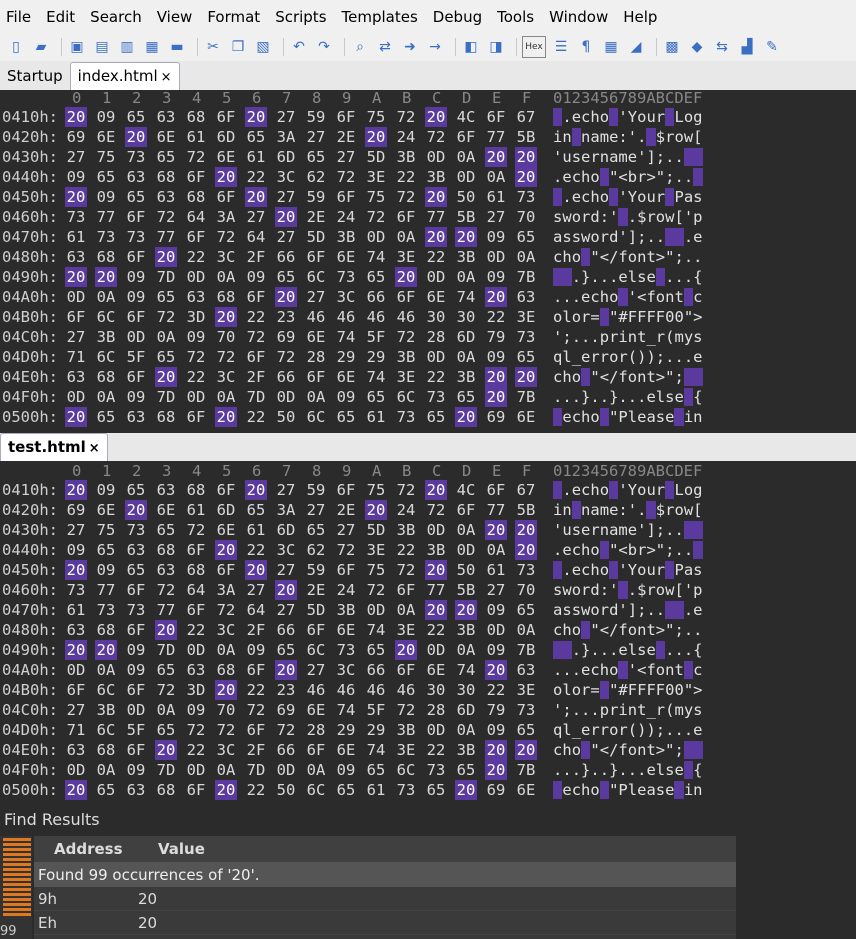 This screenshot has height=939, width=856. What do you see at coordinates (102, 47) in the screenshot?
I see `save-all-icon: ▤` at bounding box center [102, 47].